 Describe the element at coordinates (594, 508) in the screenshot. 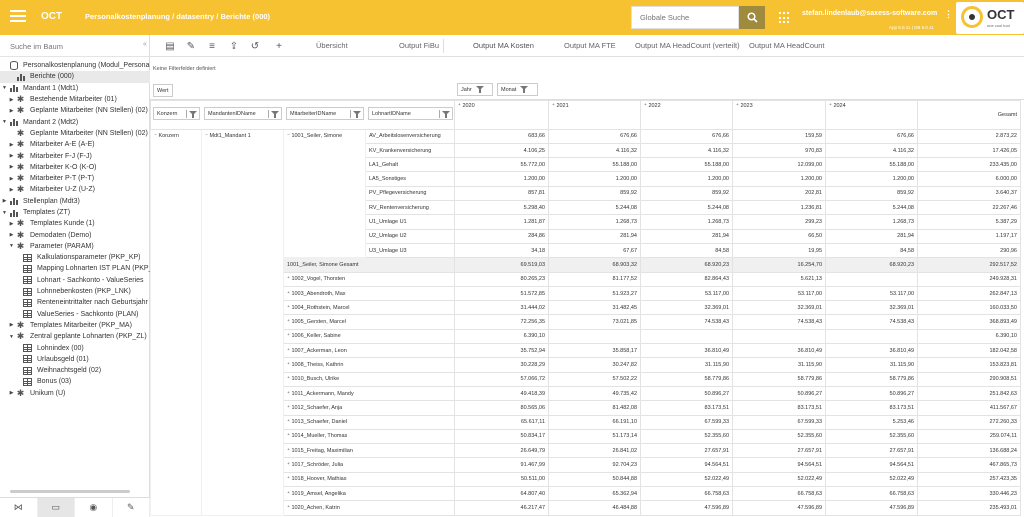

I see `value-cell: 46.484,88` at that location.